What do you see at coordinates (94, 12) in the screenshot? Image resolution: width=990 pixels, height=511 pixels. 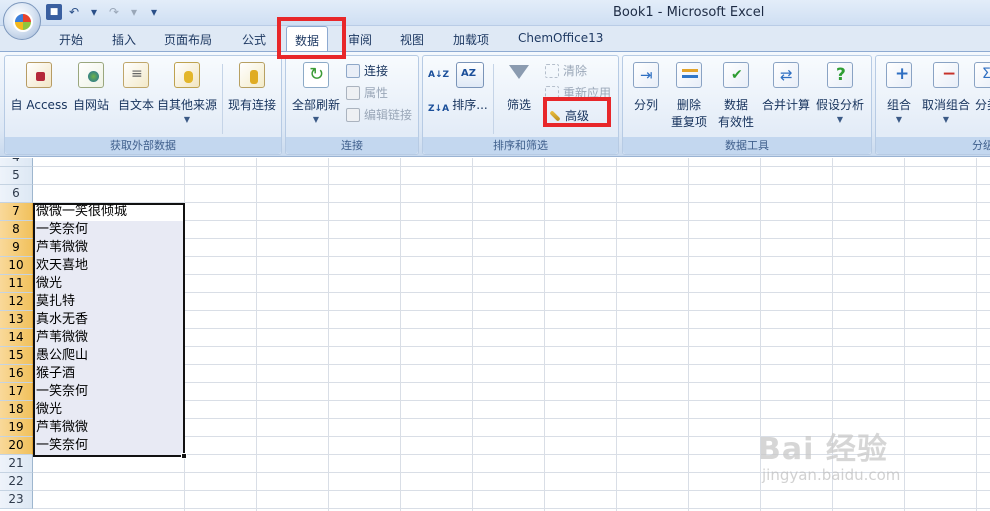 I see `undo-dropdown-icon: ▾` at bounding box center [94, 12].